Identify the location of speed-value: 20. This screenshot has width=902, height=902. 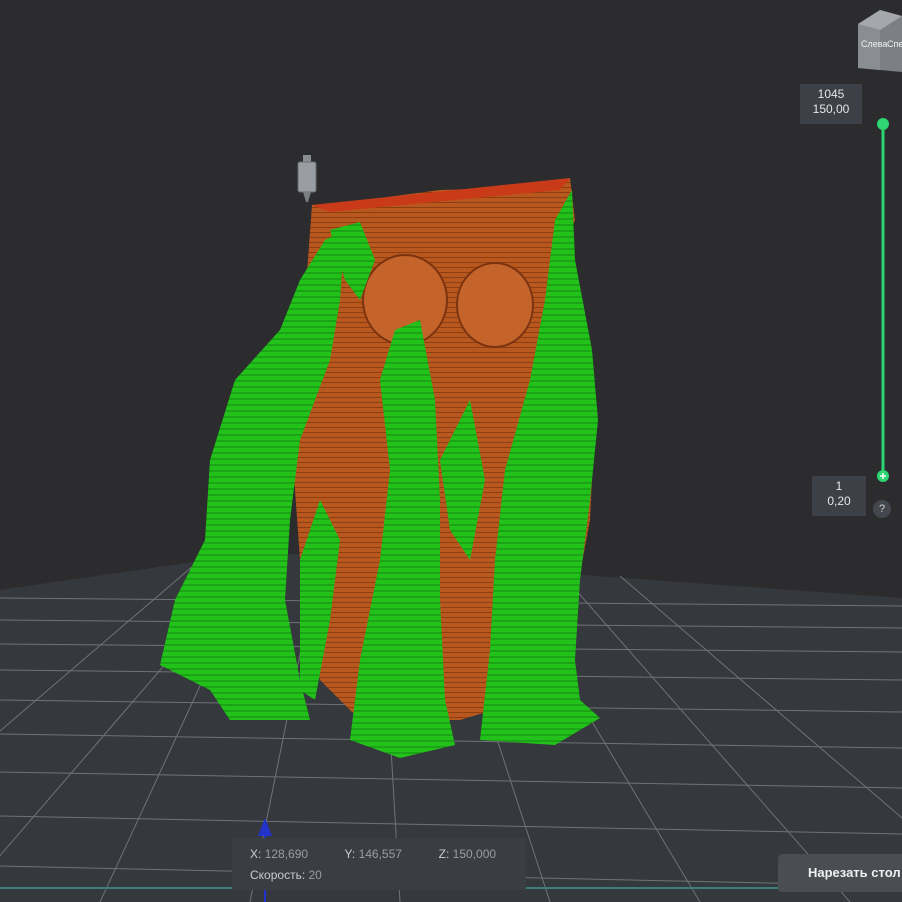
(315, 875).